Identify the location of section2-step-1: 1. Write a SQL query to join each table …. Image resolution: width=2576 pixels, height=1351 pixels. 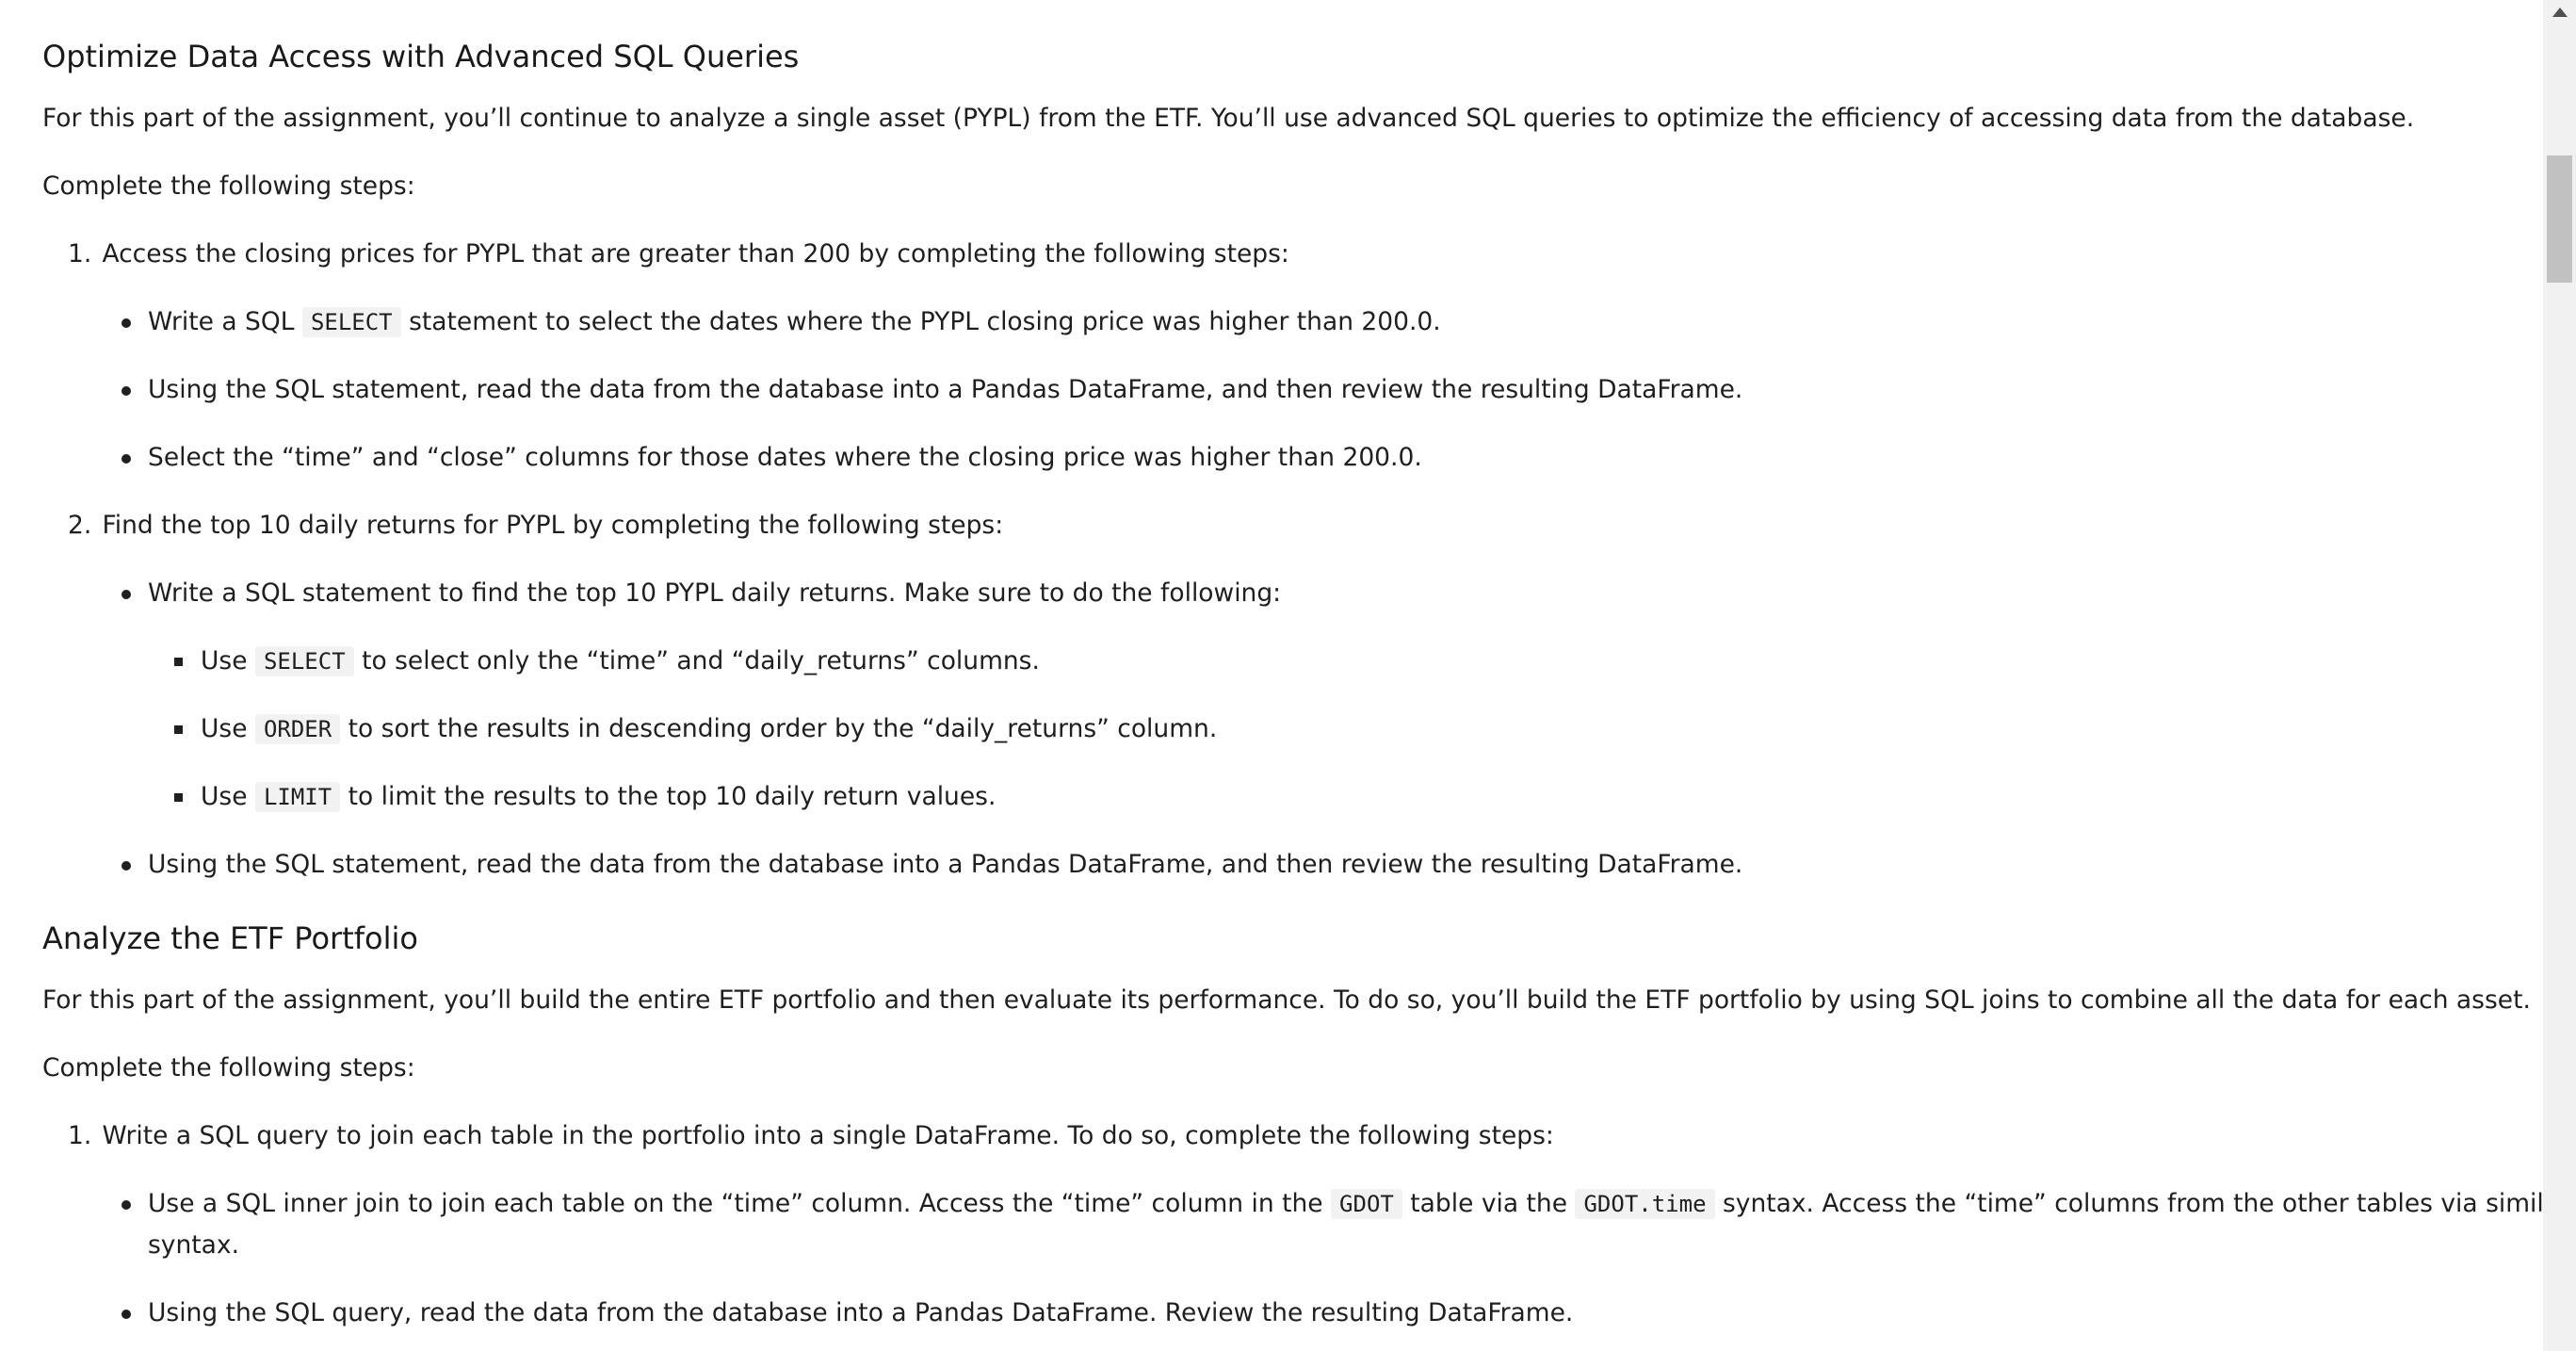
(811, 1135).